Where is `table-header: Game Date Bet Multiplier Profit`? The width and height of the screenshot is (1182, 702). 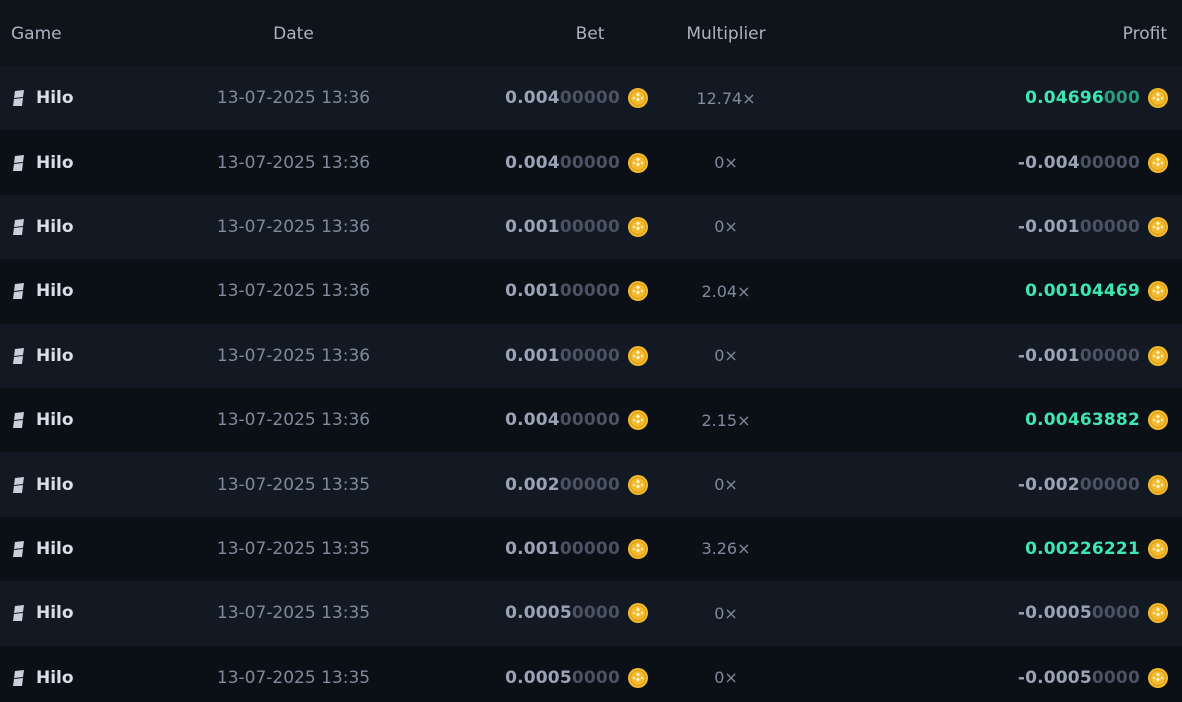
table-header: Game Date Bet Multiplier Profit is located at coordinates (591, 33).